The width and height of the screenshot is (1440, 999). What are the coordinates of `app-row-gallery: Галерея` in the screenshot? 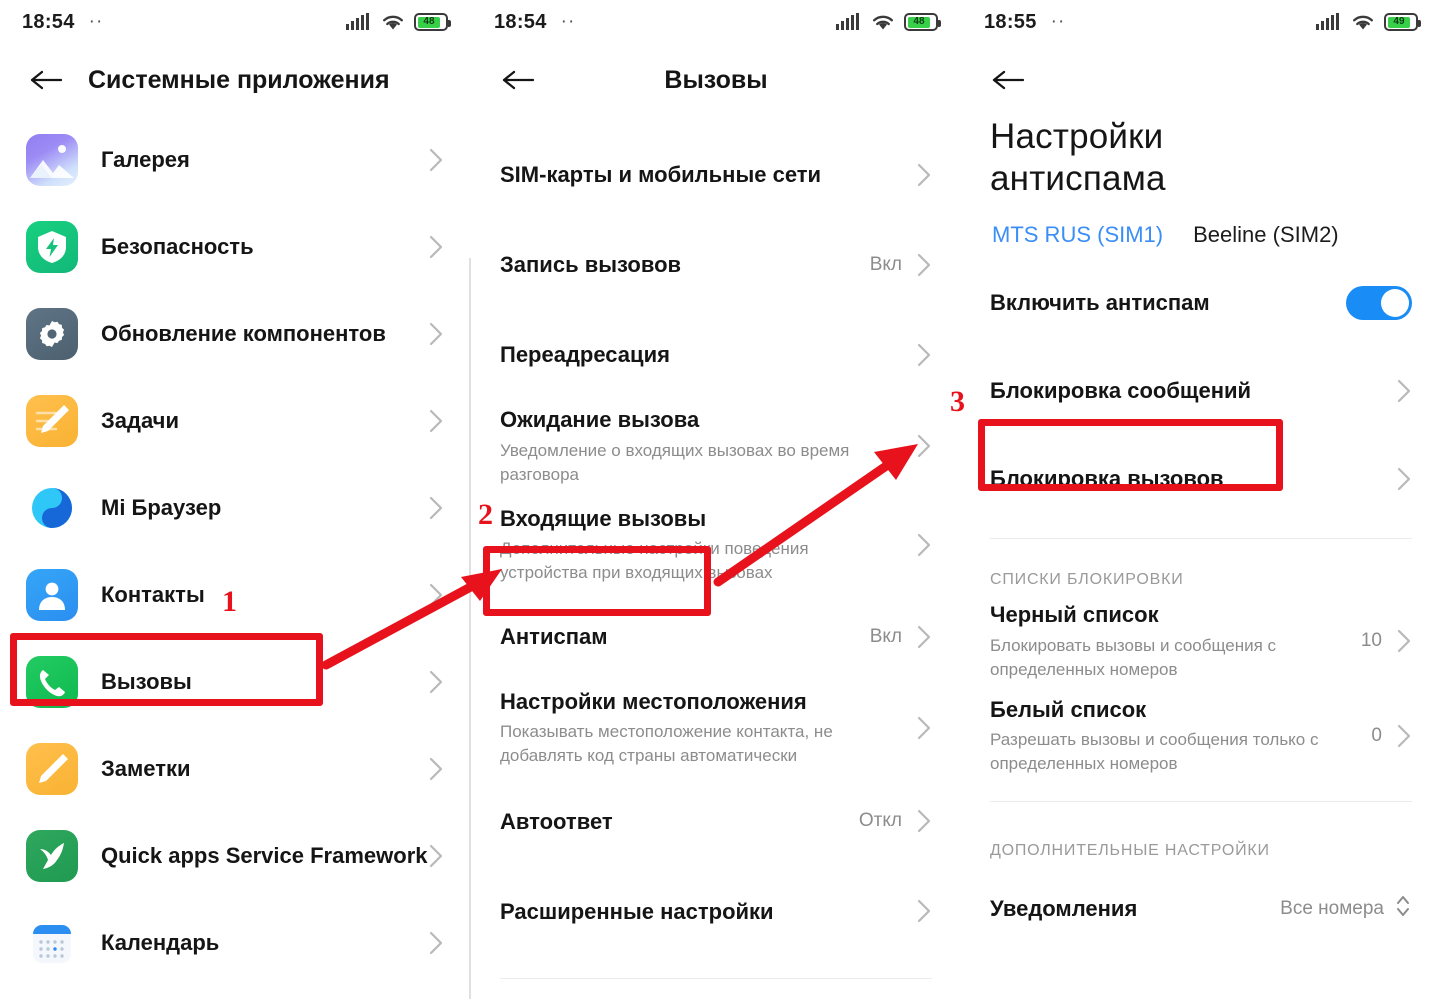 It's located at (235, 159).